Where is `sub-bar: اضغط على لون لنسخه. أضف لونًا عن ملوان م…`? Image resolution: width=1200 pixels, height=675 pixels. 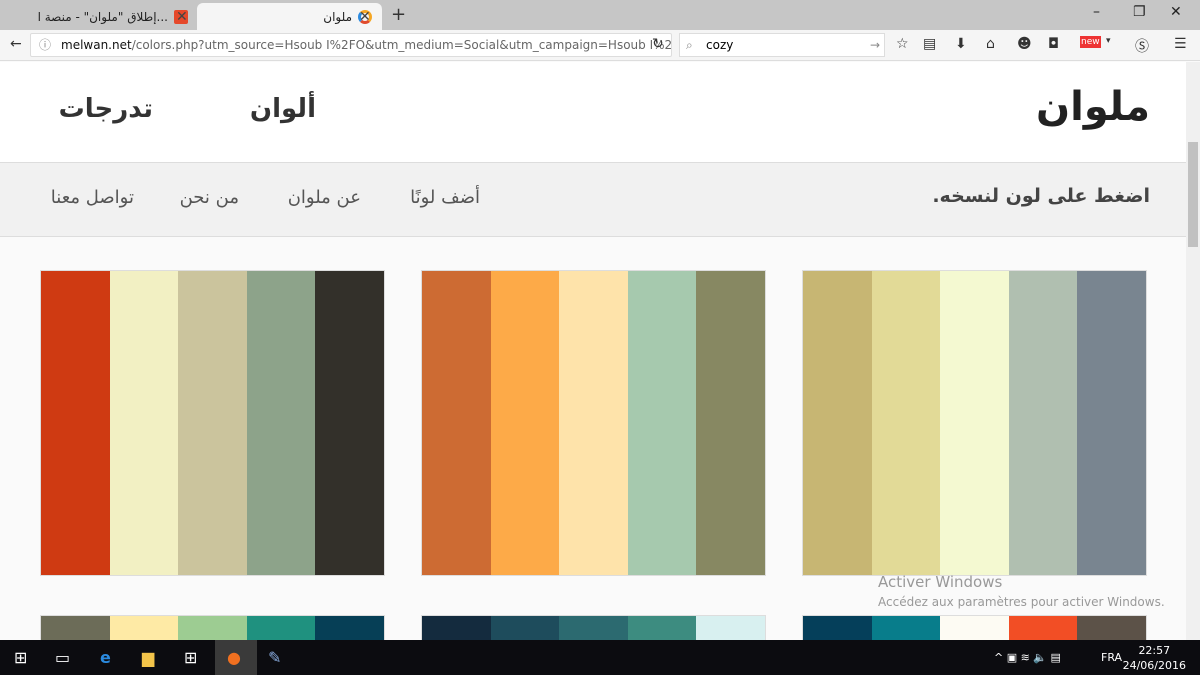
sub-bar: اضغط على لون لنسخه. أضف لونًا عن ملوان م… is located at coordinates (593, 200).